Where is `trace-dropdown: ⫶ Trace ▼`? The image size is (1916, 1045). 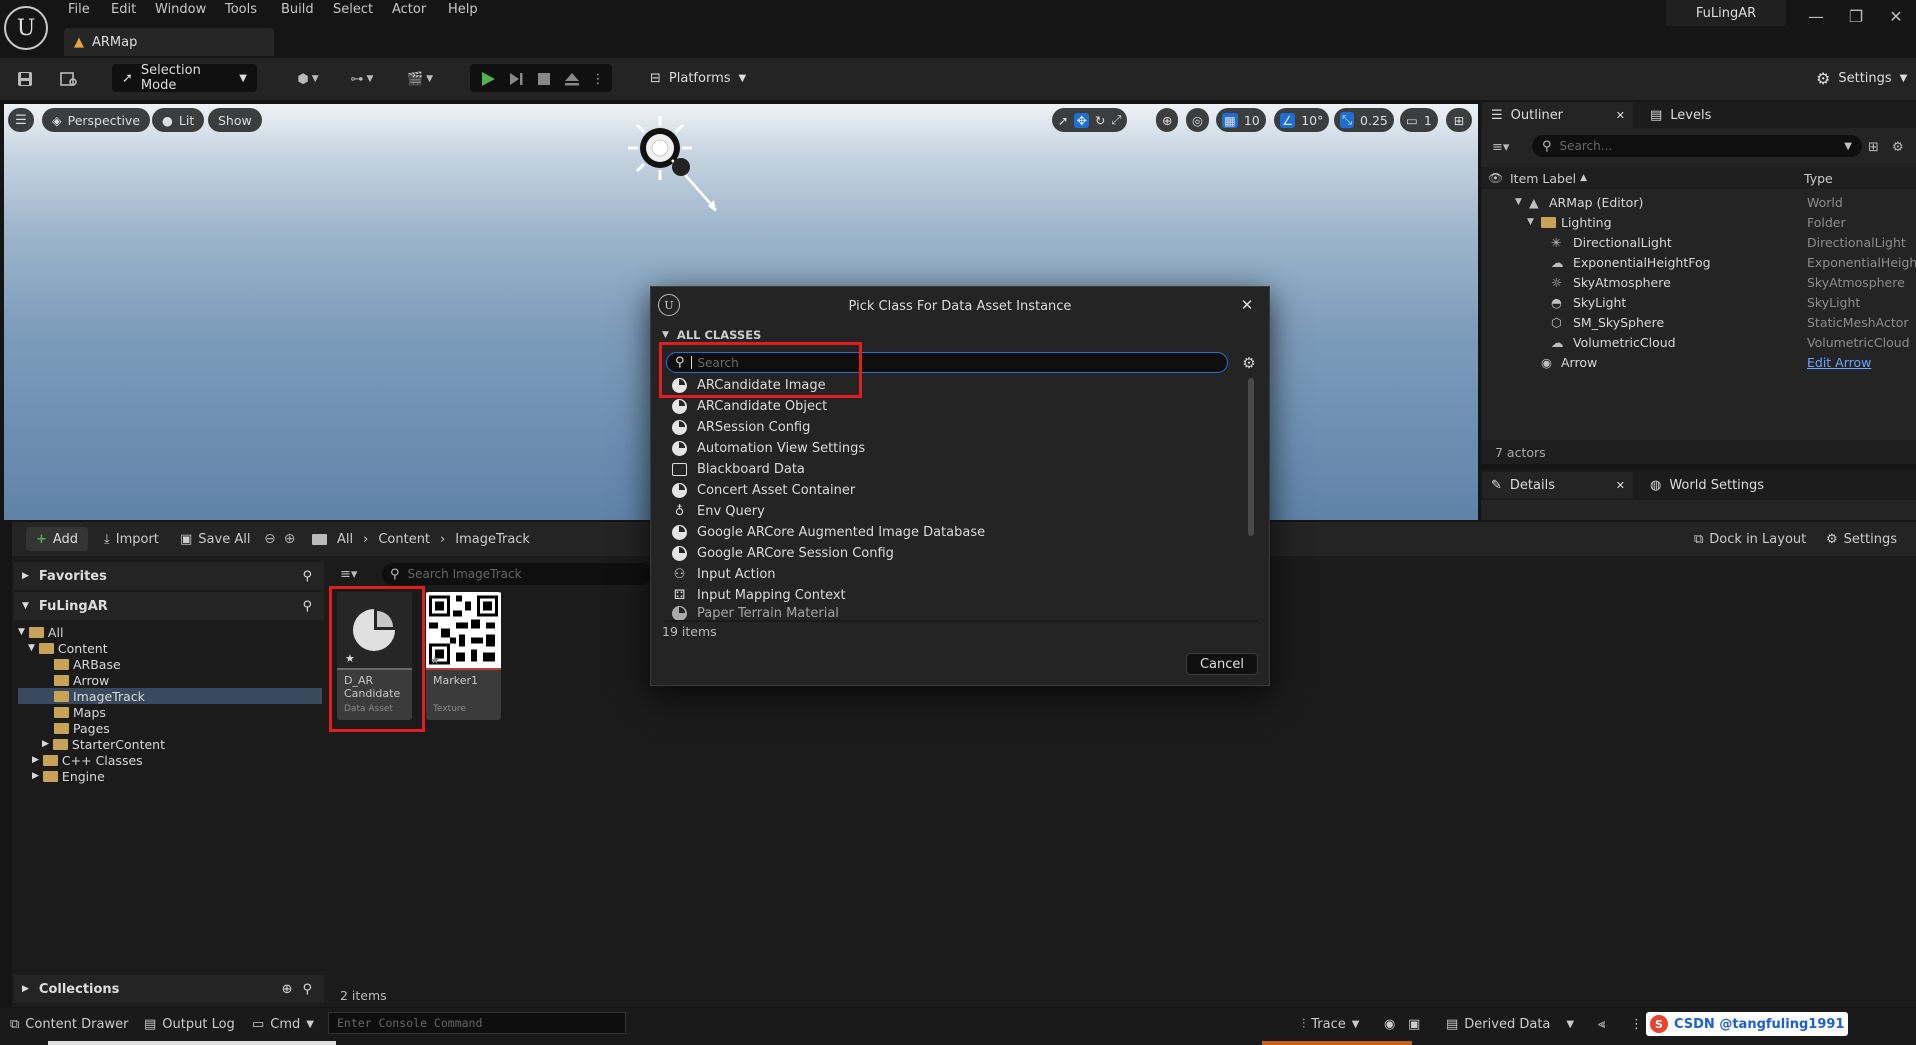
trace-dropdown: ⫶ Trace ▼ is located at coordinates (1330, 1024).